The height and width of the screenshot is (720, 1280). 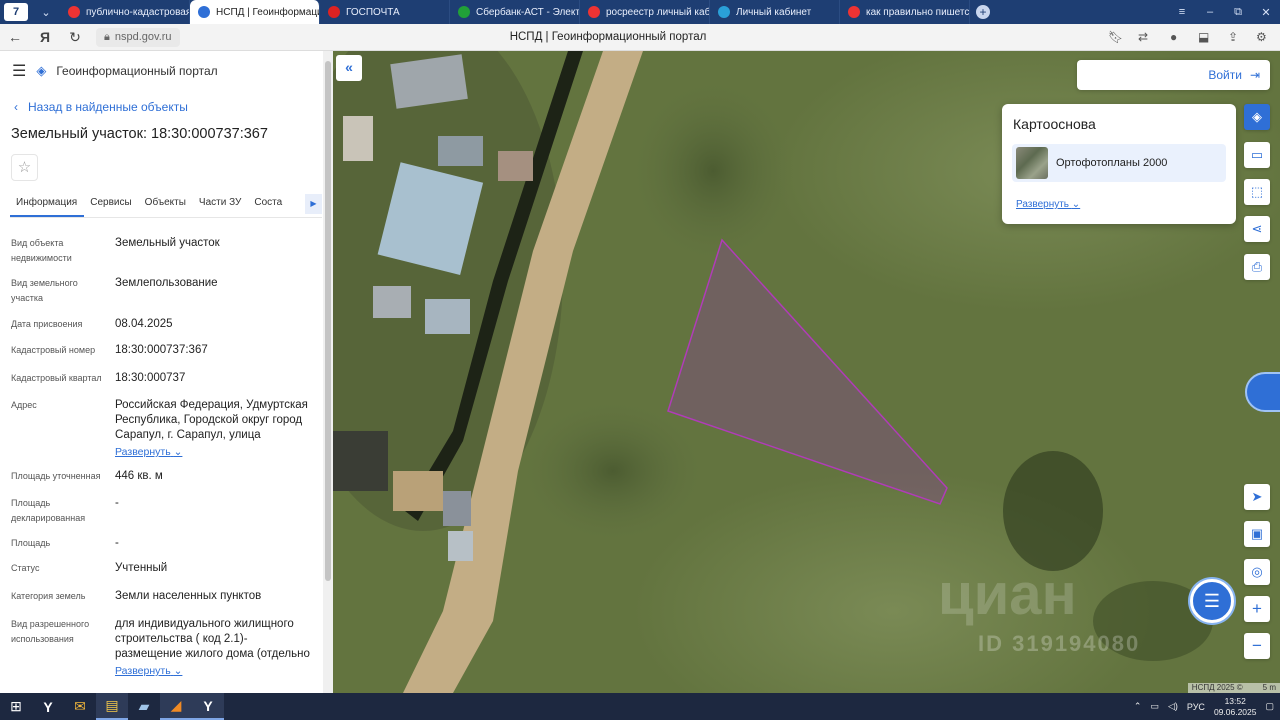 I want to click on browser-logo-icon: 7, so click(x=16, y=12).